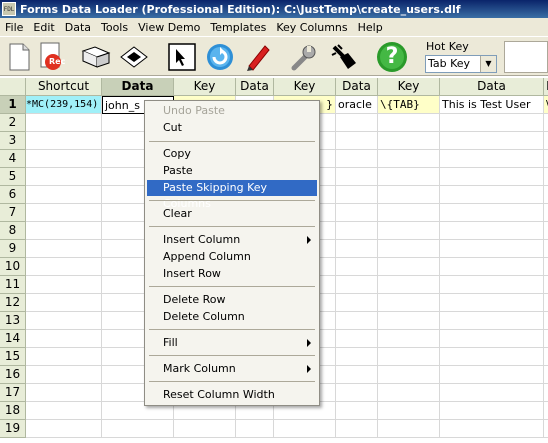  Describe the element at coordinates (13, 429) in the screenshot. I see `row-header: 19` at that location.